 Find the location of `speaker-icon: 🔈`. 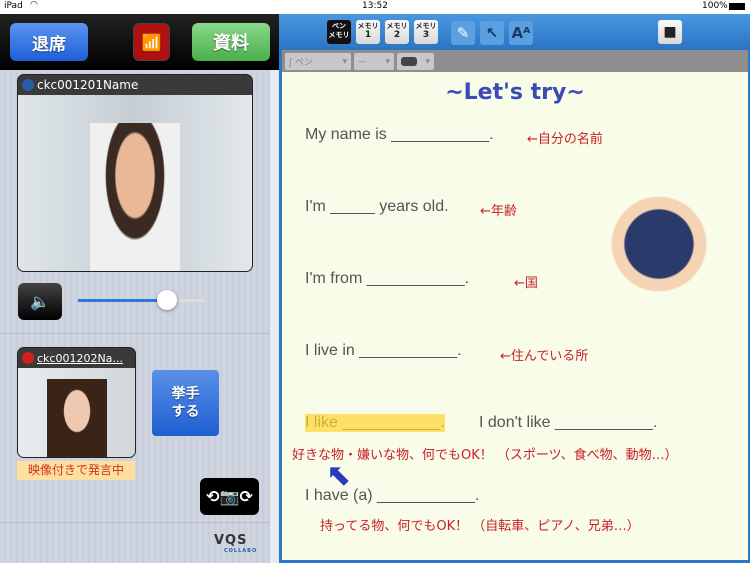

speaker-icon: 🔈 is located at coordinates (40, 301).